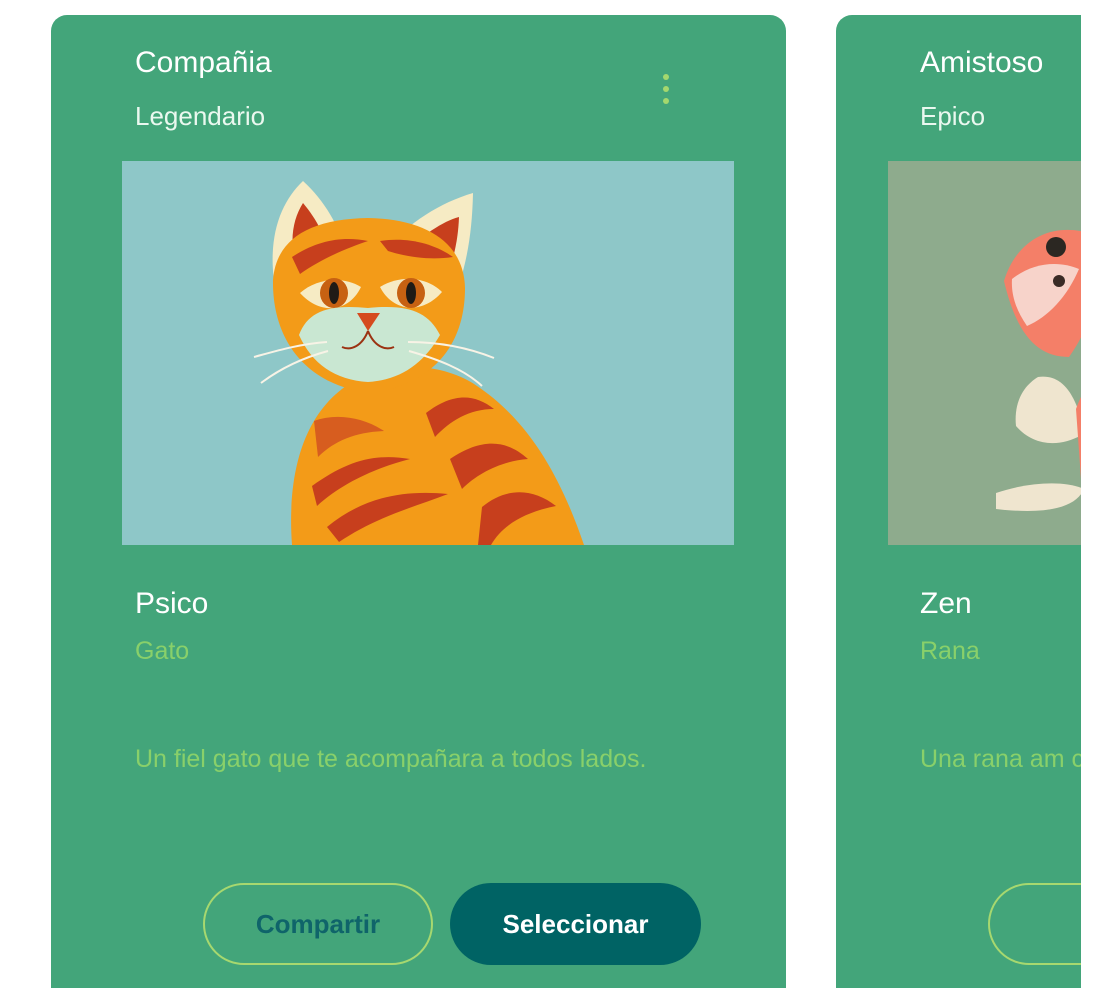 This screenshot has width=1112, height=988. I want to click on card-subtitle: Legendario, so click(200, 116).